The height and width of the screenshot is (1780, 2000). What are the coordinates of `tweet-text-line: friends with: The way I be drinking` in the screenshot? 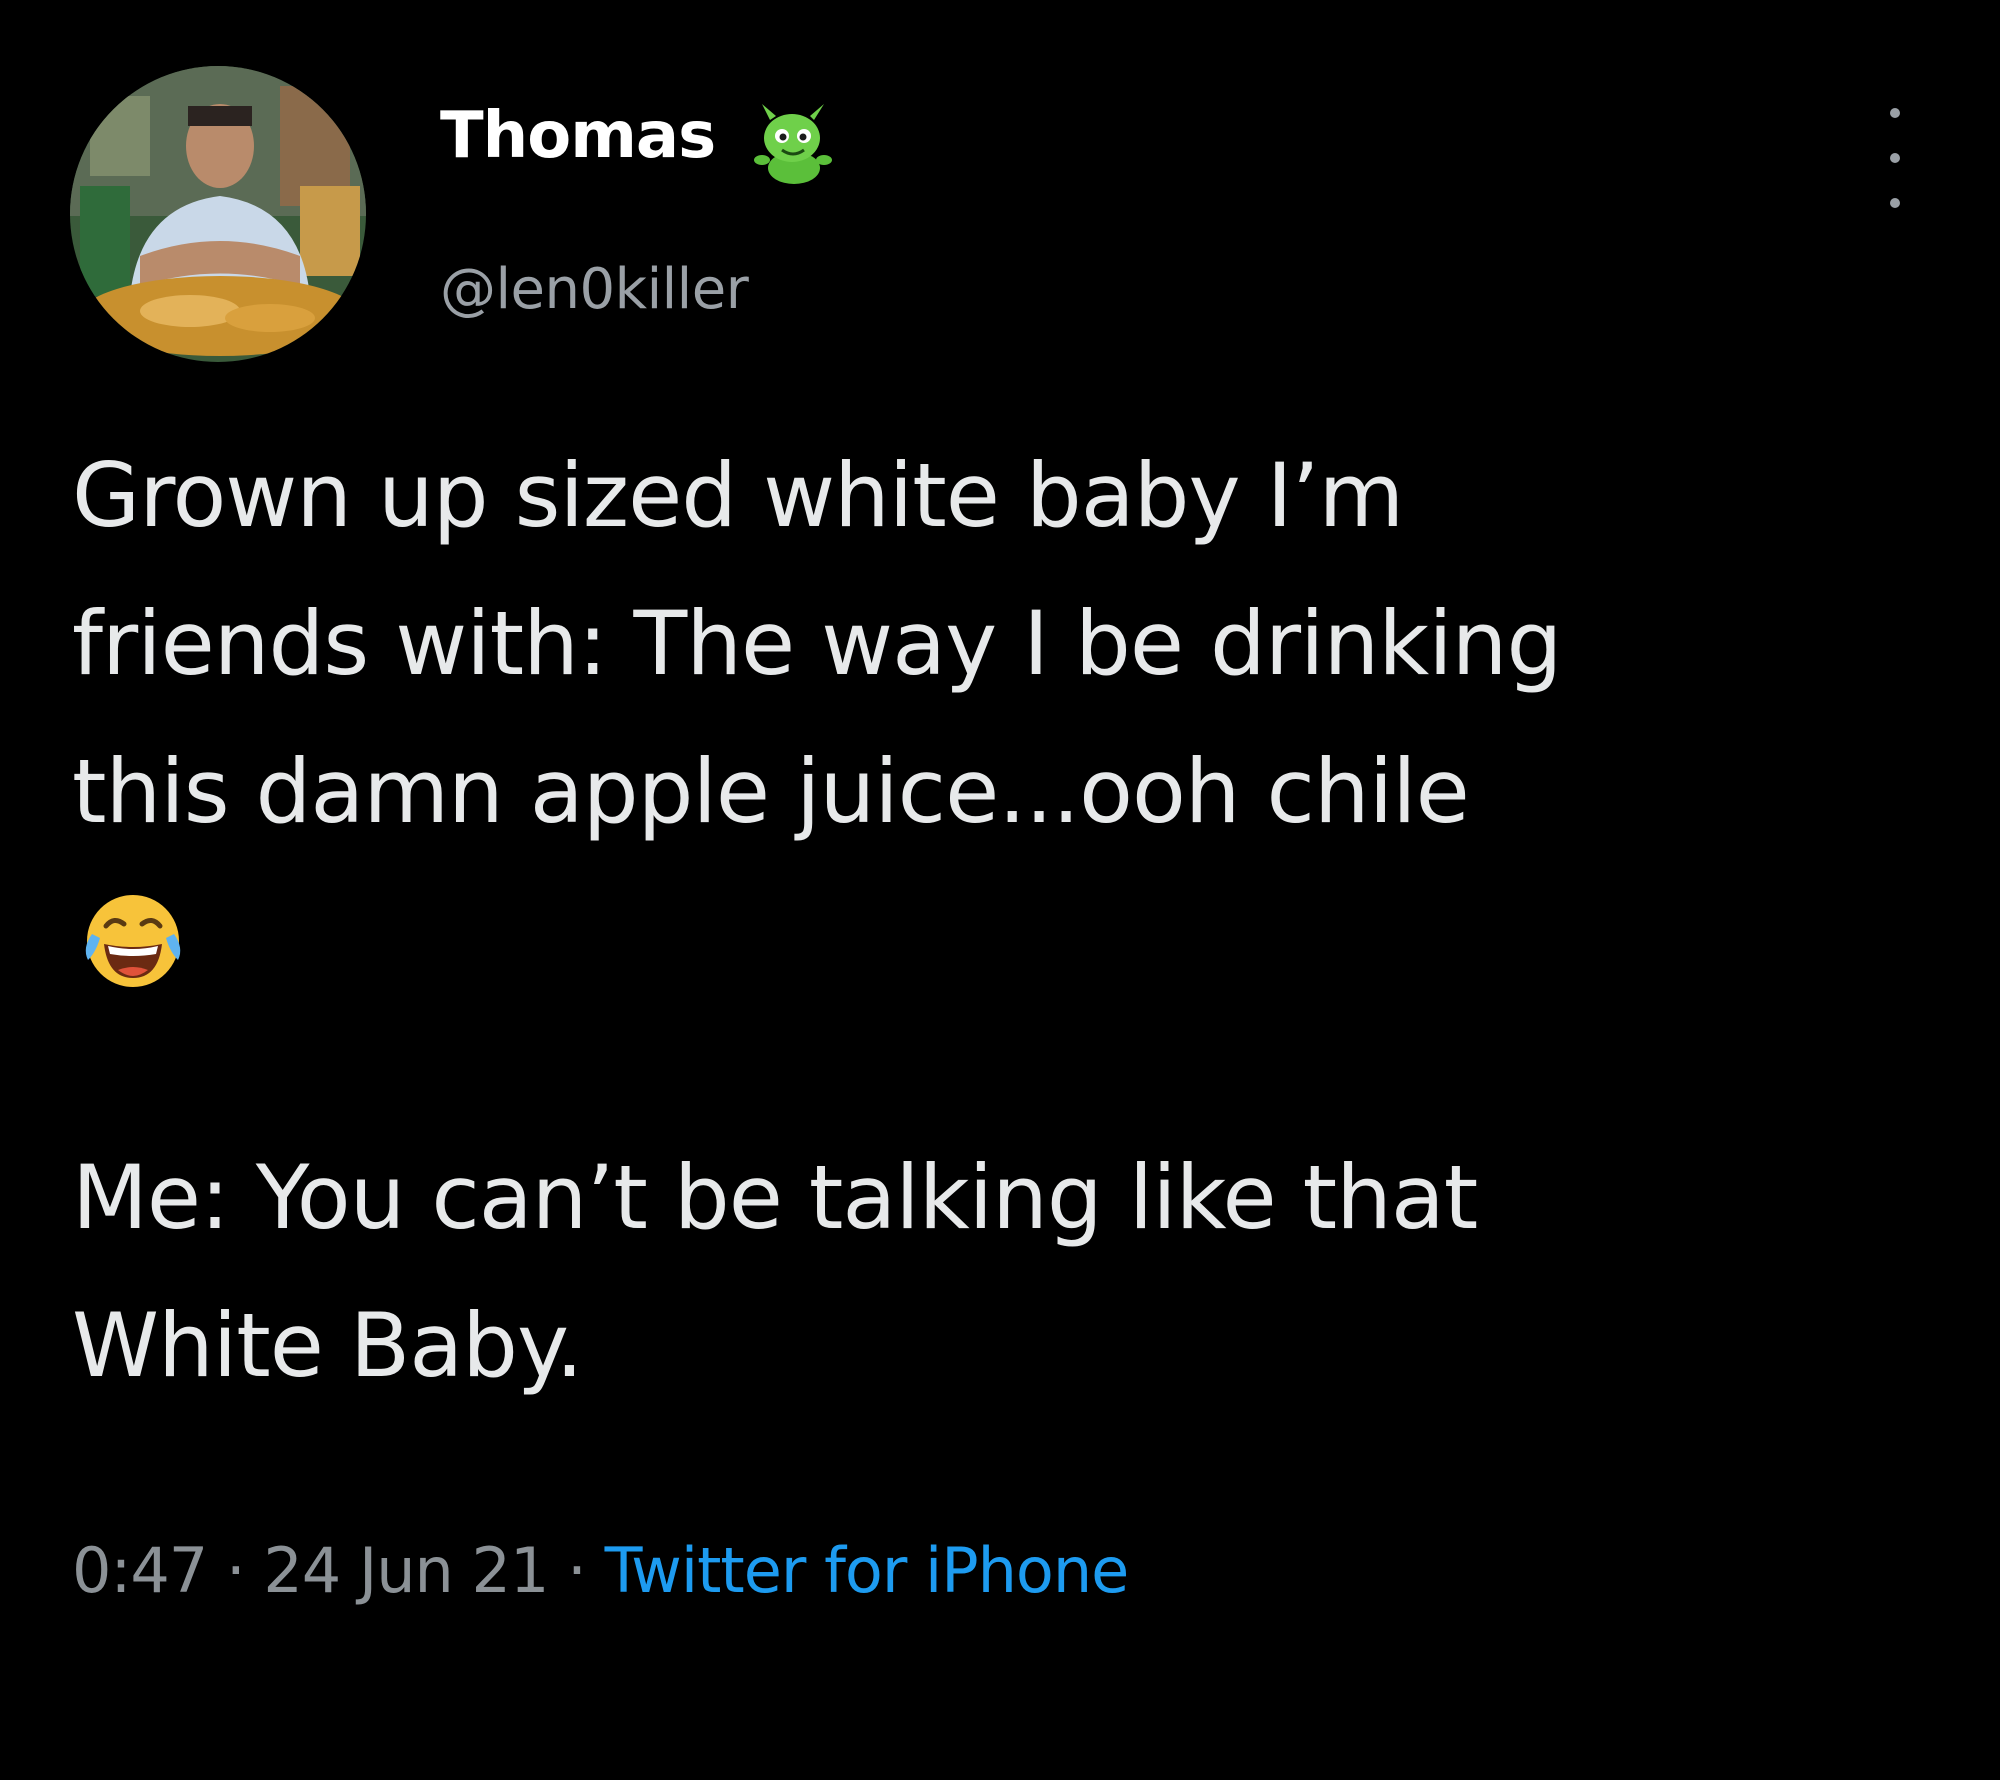 It's located at (817, 643).